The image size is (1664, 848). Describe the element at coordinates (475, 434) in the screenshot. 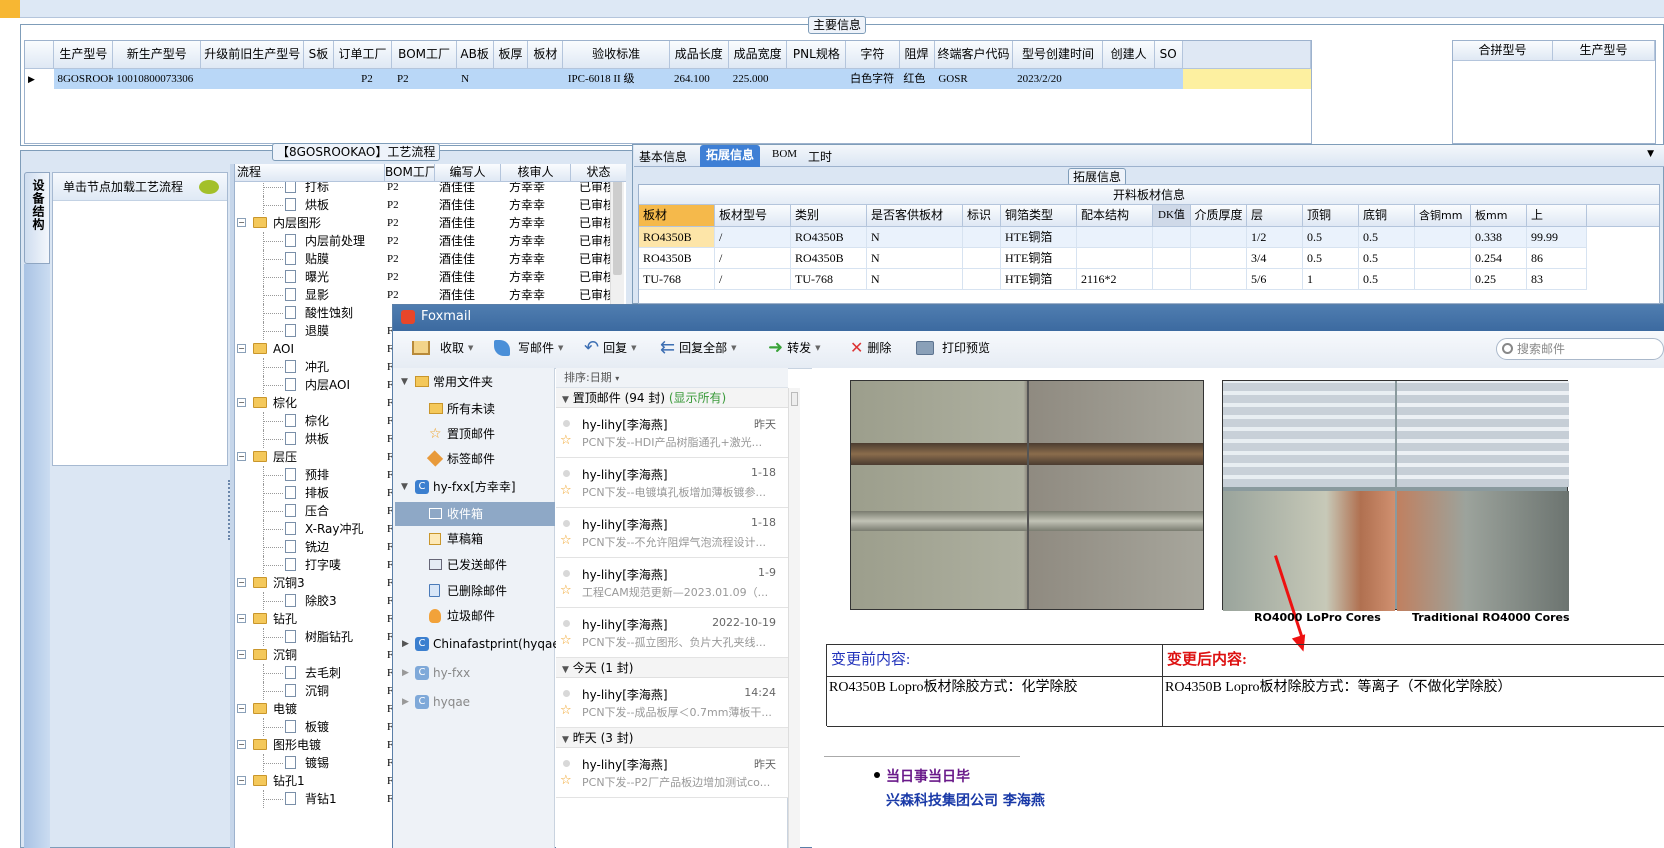

I see `folder-pinned: ☆ 置顶邮件` at that location.